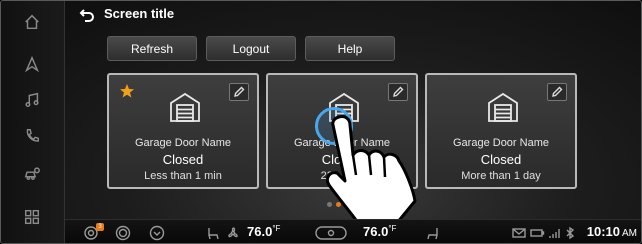 This screenshot has height=244, width=642. I want to click on notification-badge: 3, so click(100, 227).